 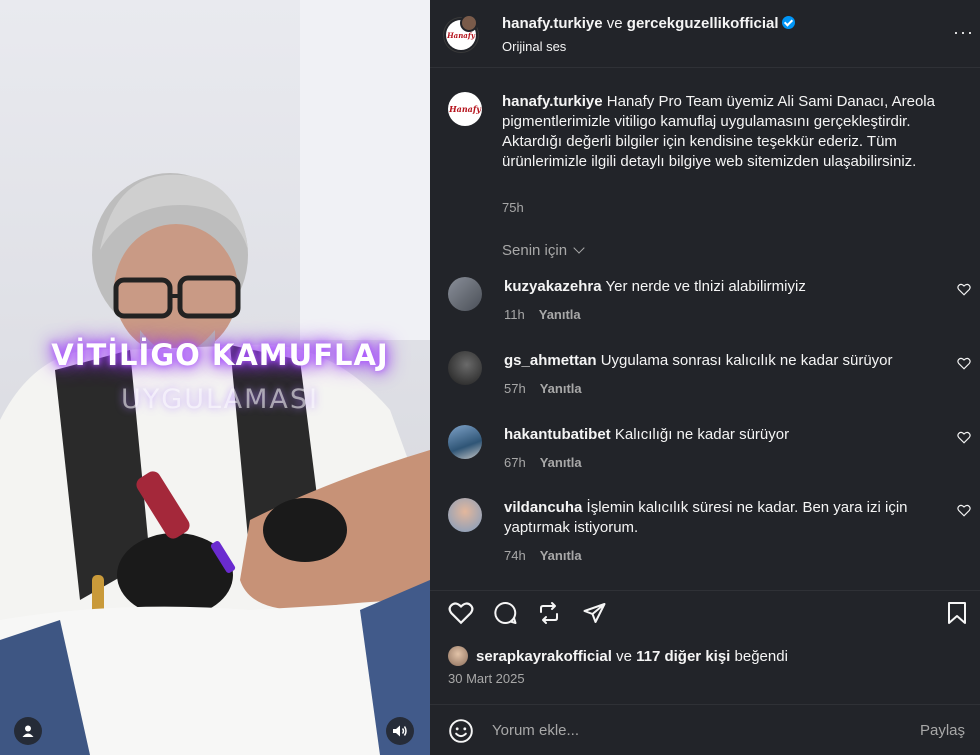 I want to click on verified-badge-icon, so click(x=788, y=22).